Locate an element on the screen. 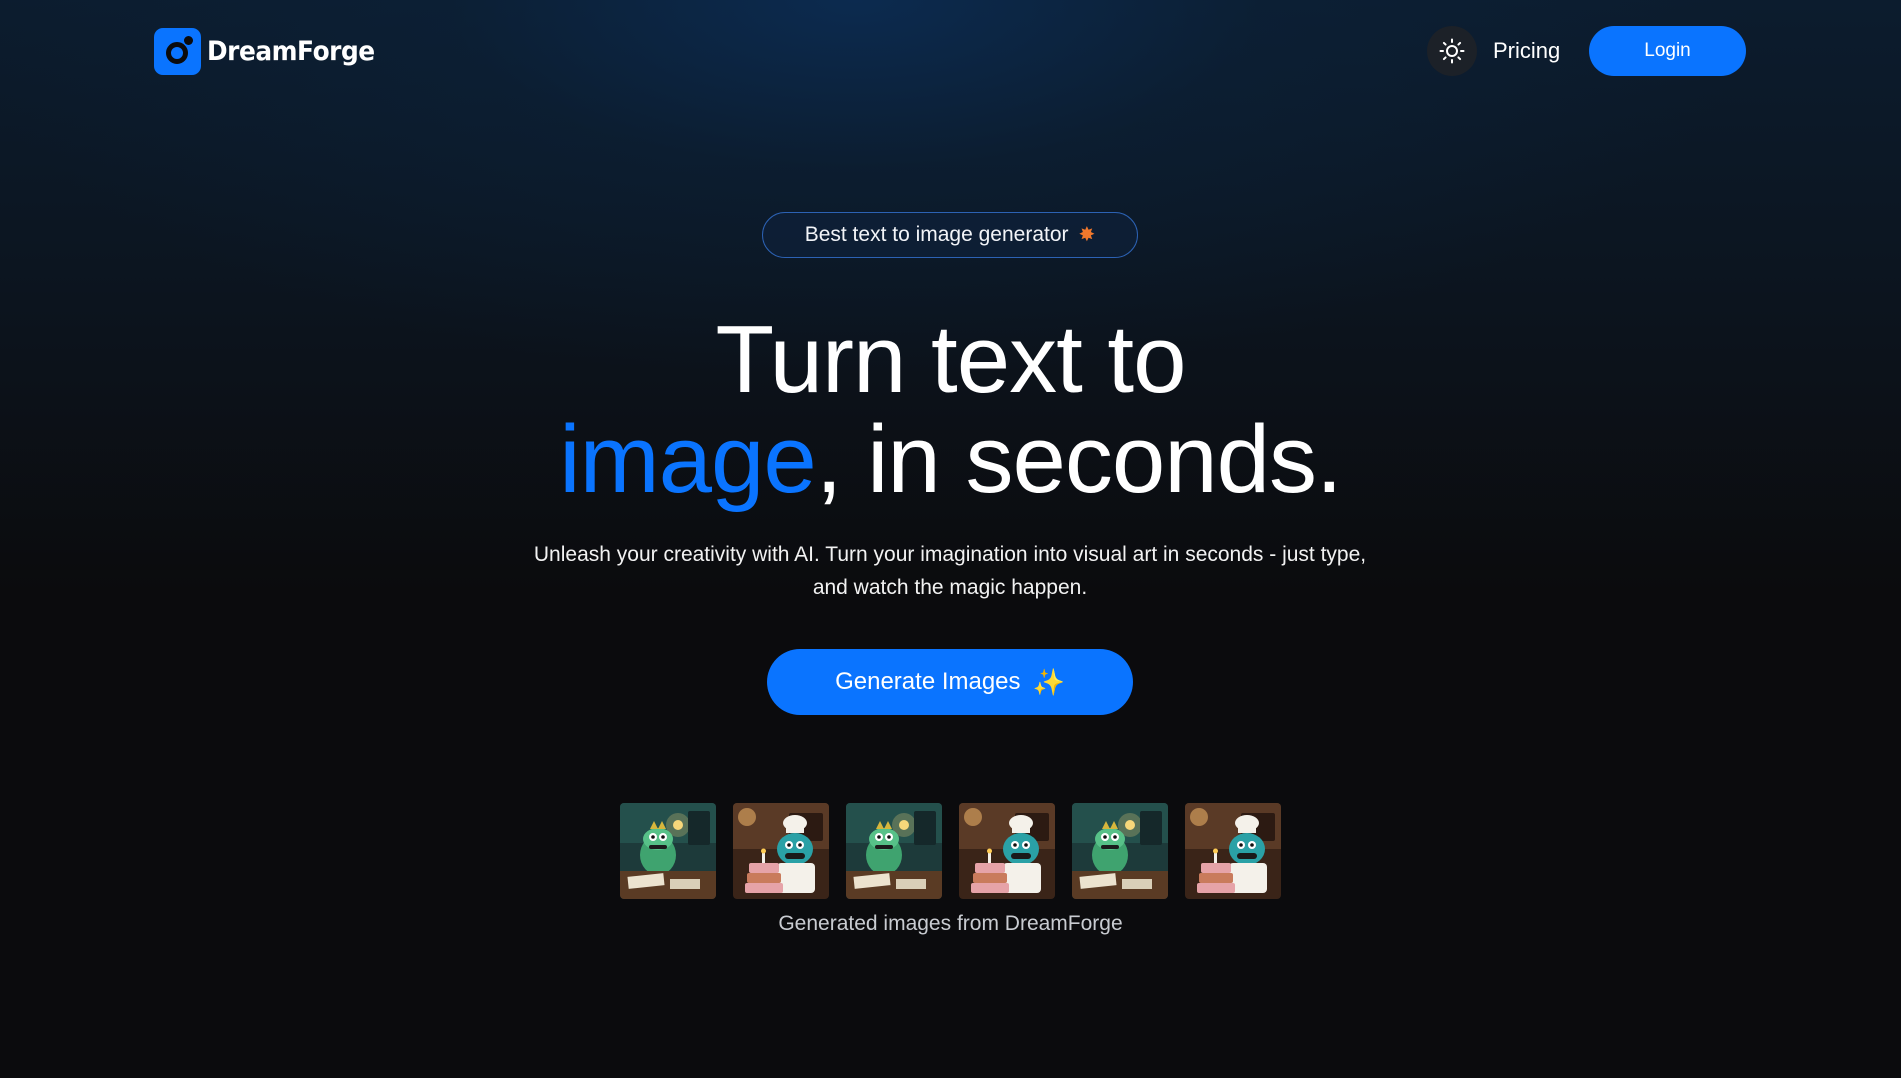 This screenshot has height=1078, width=1901. generate-images-button: Generate Images ✨ is located at coordinates (950, 682).